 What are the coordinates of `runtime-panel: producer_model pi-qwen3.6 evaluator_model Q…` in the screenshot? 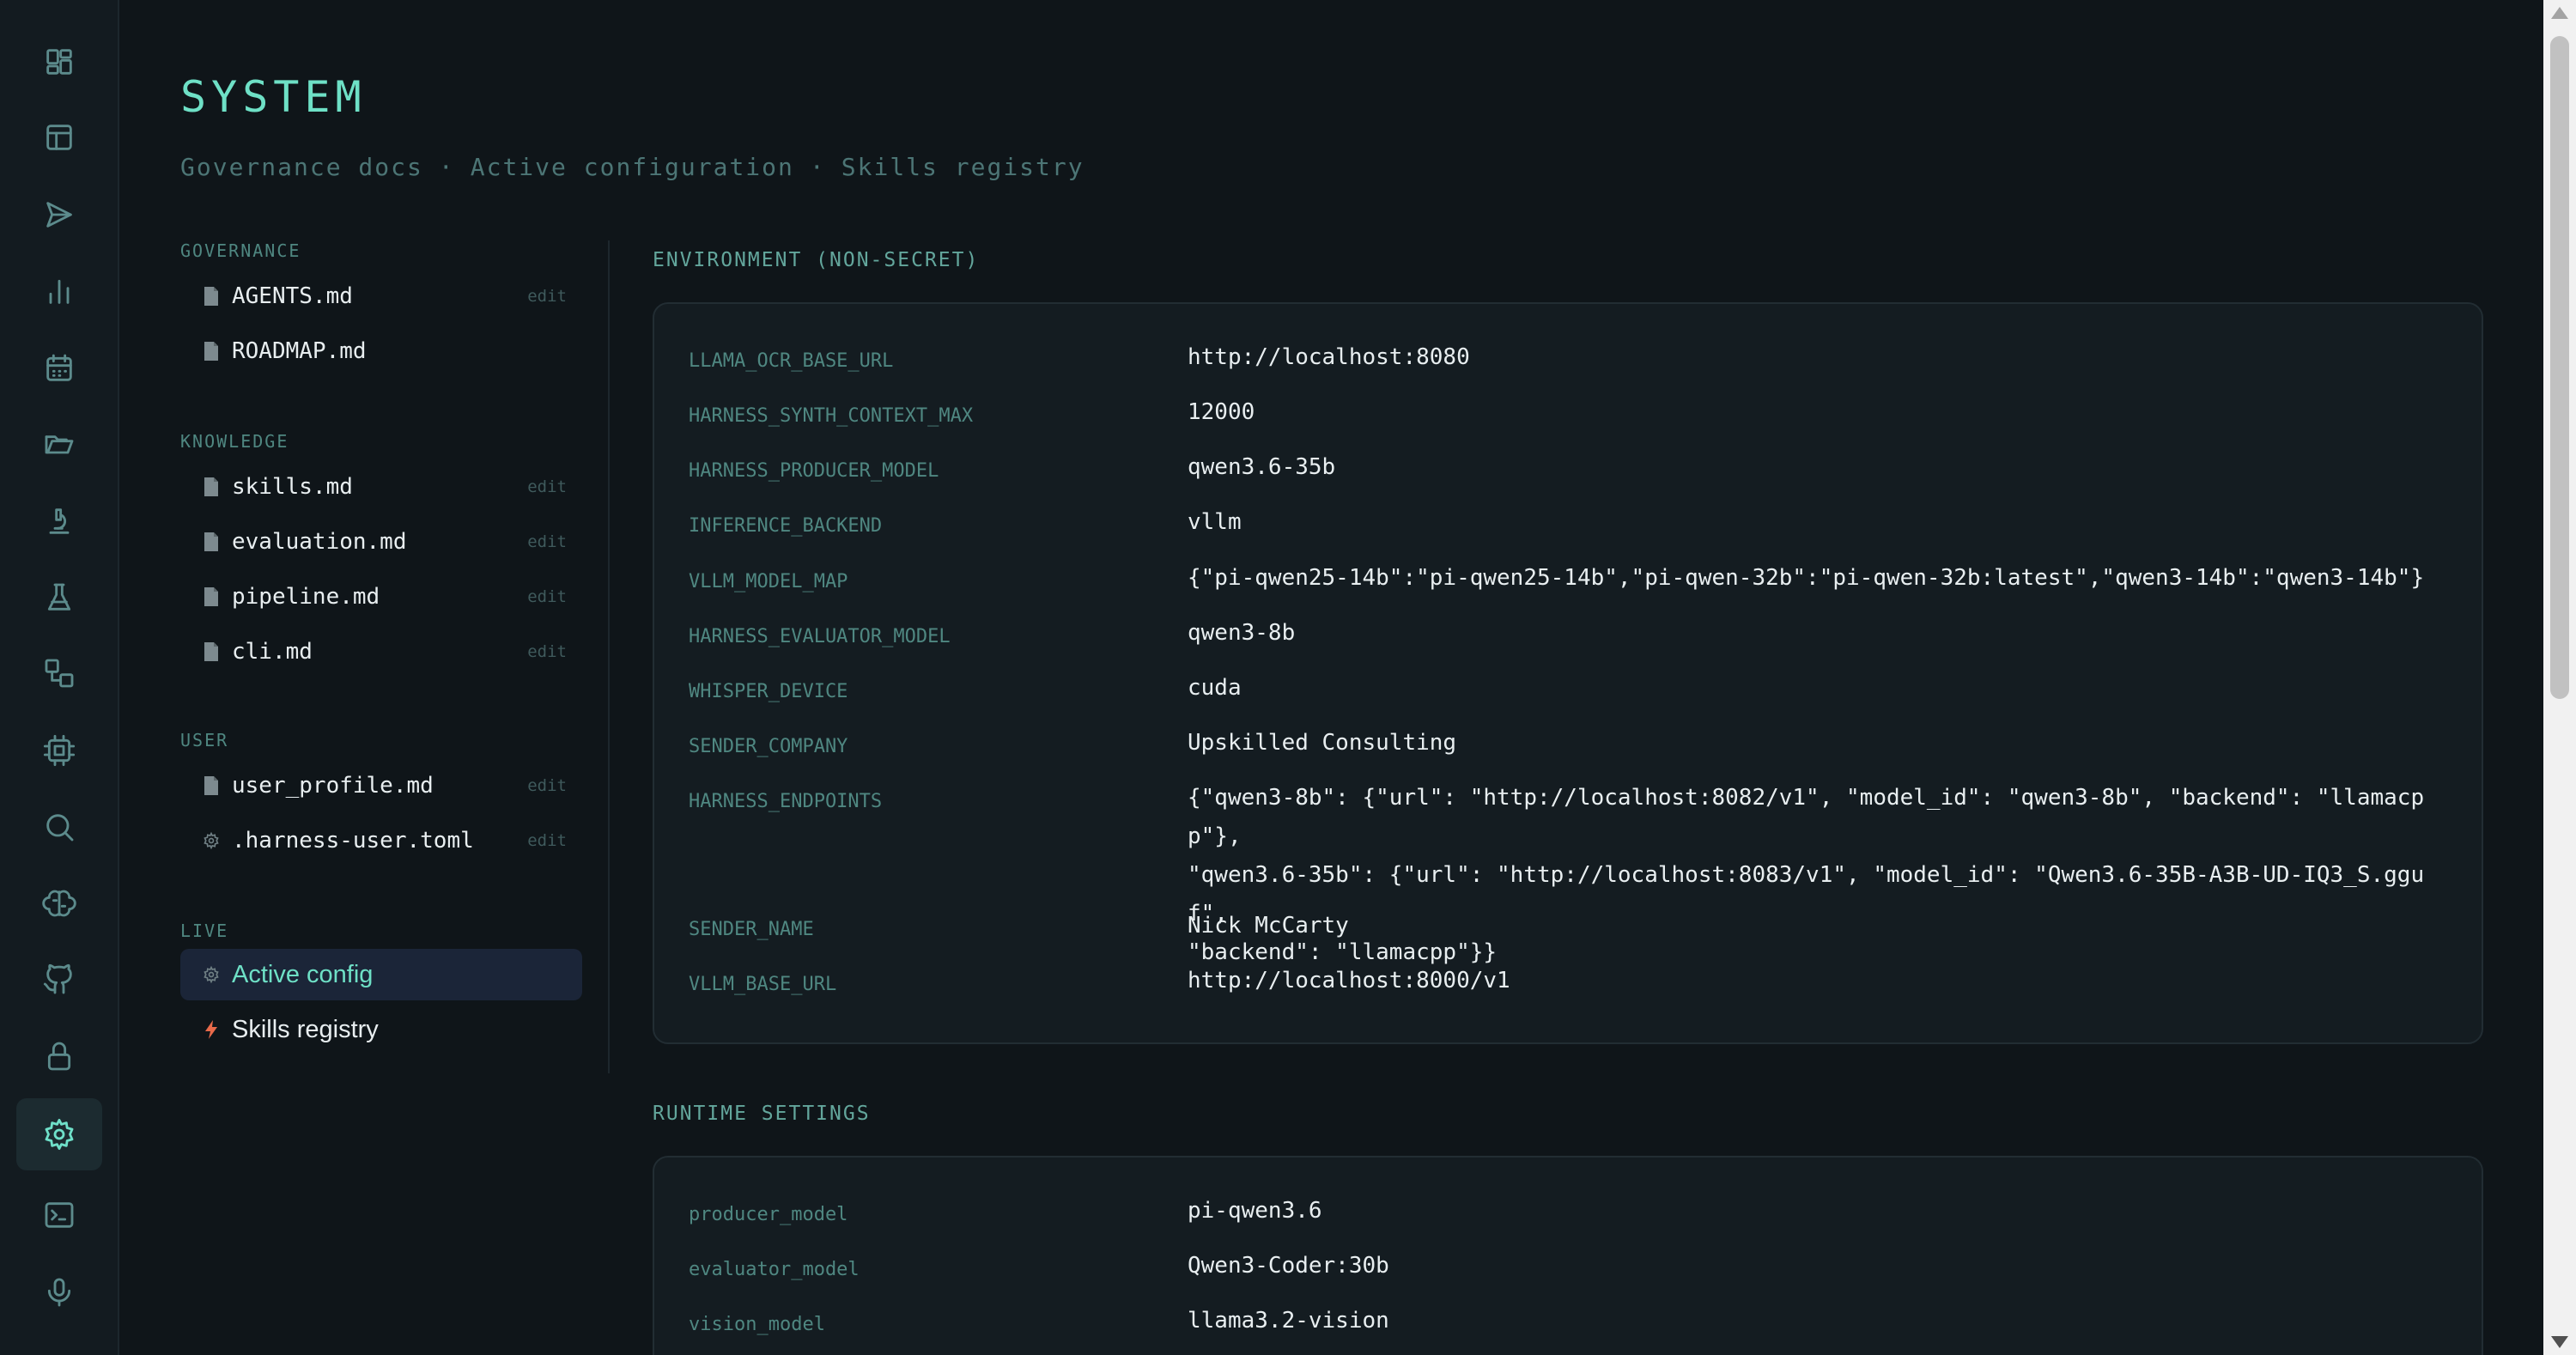 It's located at (1568, 1255).